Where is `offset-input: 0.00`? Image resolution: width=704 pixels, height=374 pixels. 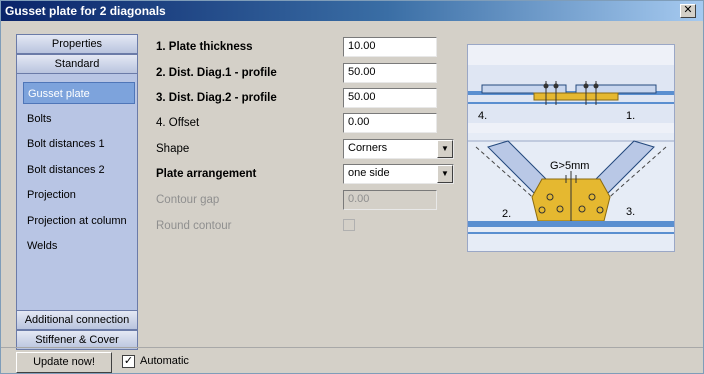 offset-input: 0.00 is located at coordinates (390, 123).